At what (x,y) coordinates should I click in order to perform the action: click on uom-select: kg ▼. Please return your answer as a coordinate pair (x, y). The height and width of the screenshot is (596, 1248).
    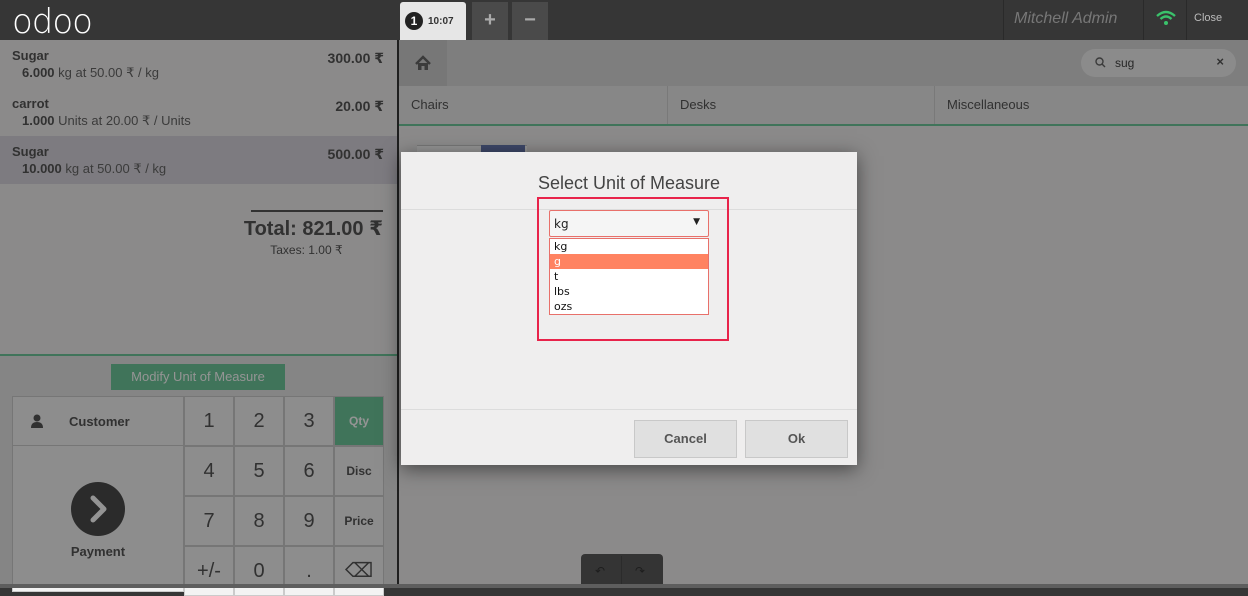
    Looking at the image, I should click on (629, 223).